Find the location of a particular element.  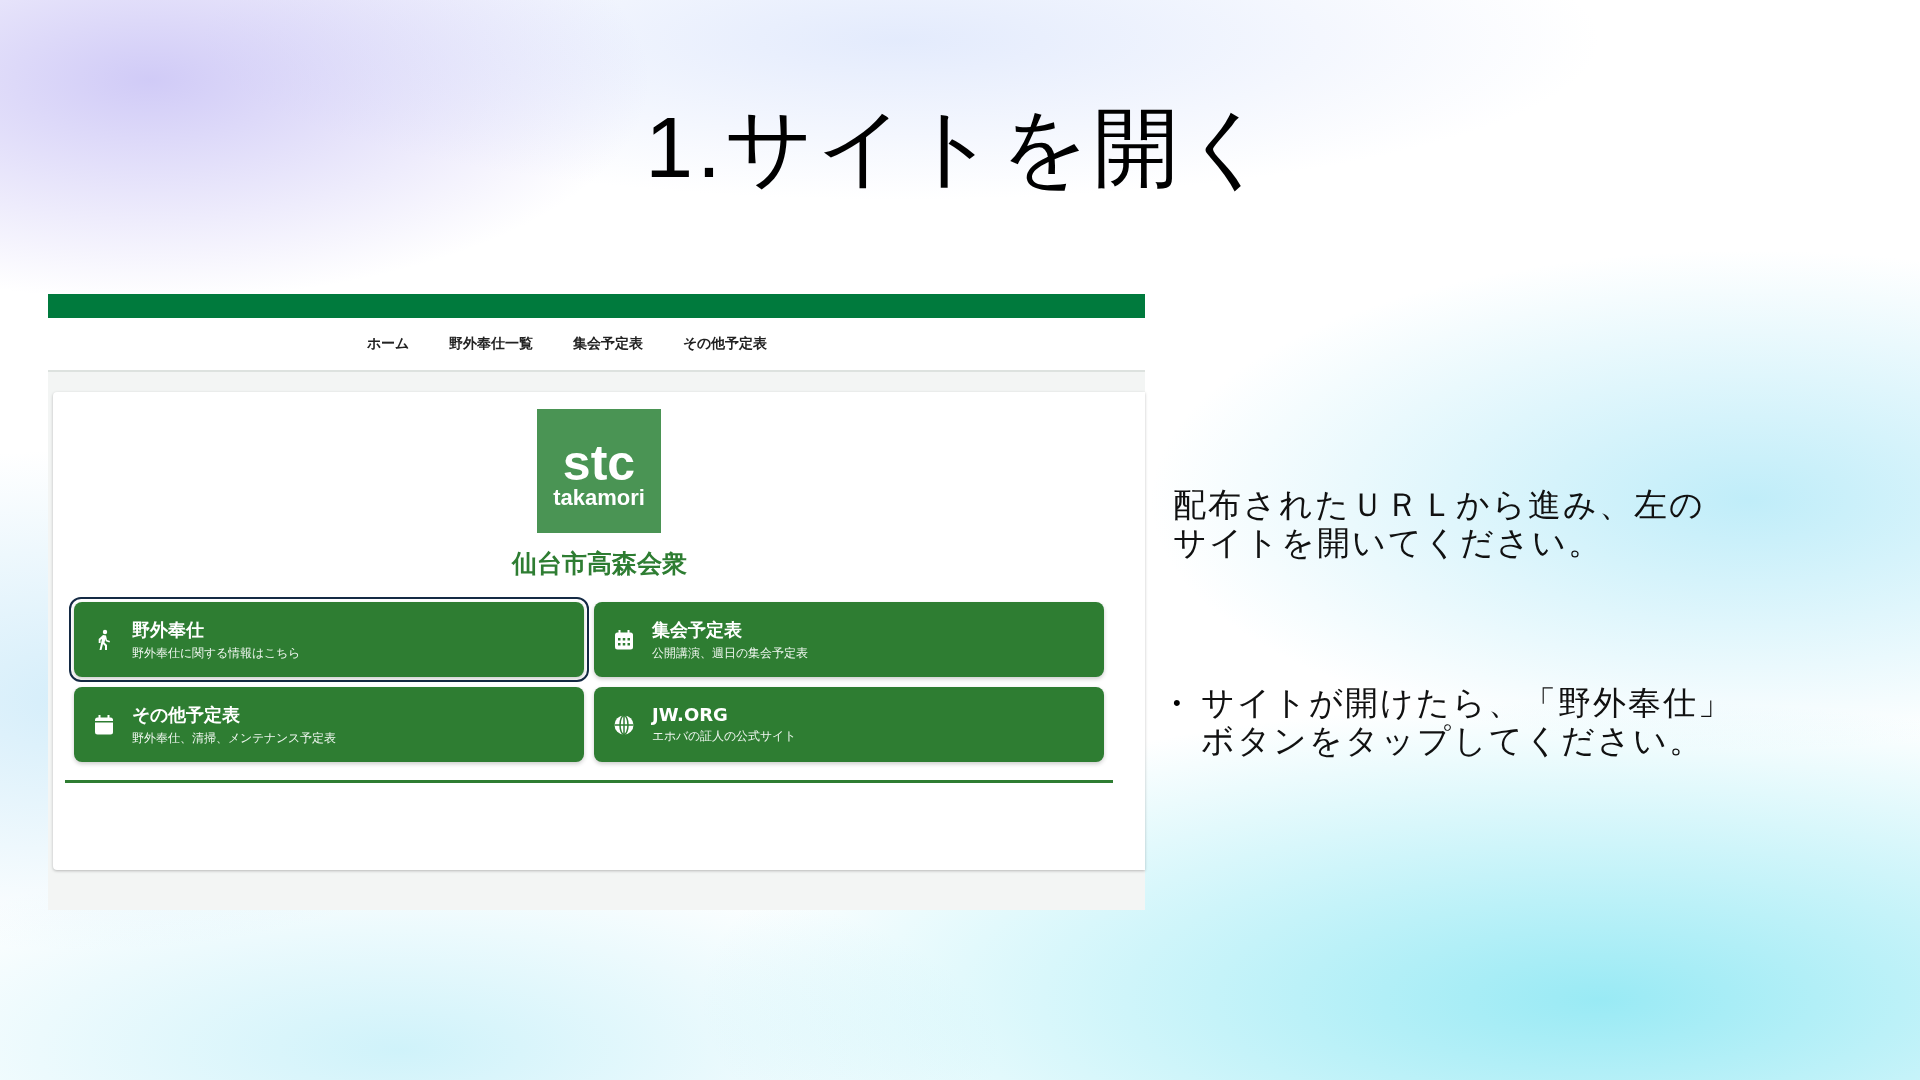

site-name: 仙台市高森会衆 is located at coordinates (599, 564).